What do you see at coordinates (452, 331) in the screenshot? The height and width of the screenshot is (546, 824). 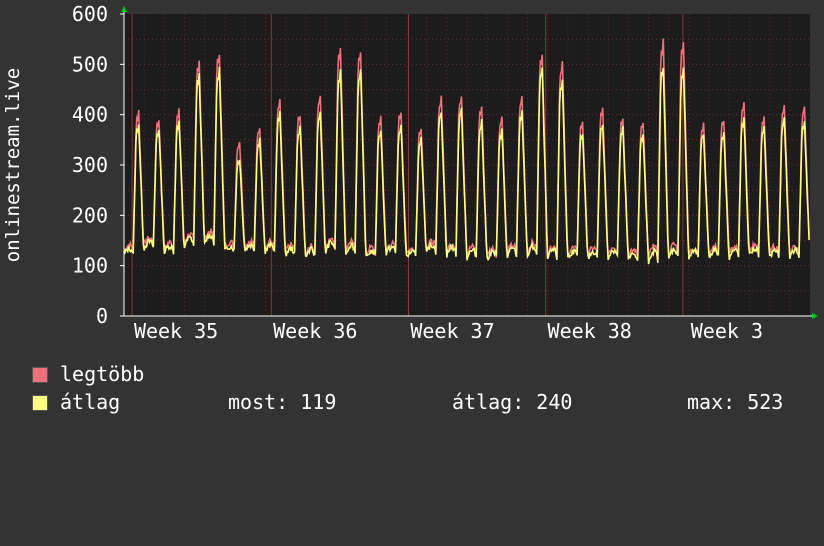 I see `x-tick-label: Week 37` at bounding box center [452, 331].